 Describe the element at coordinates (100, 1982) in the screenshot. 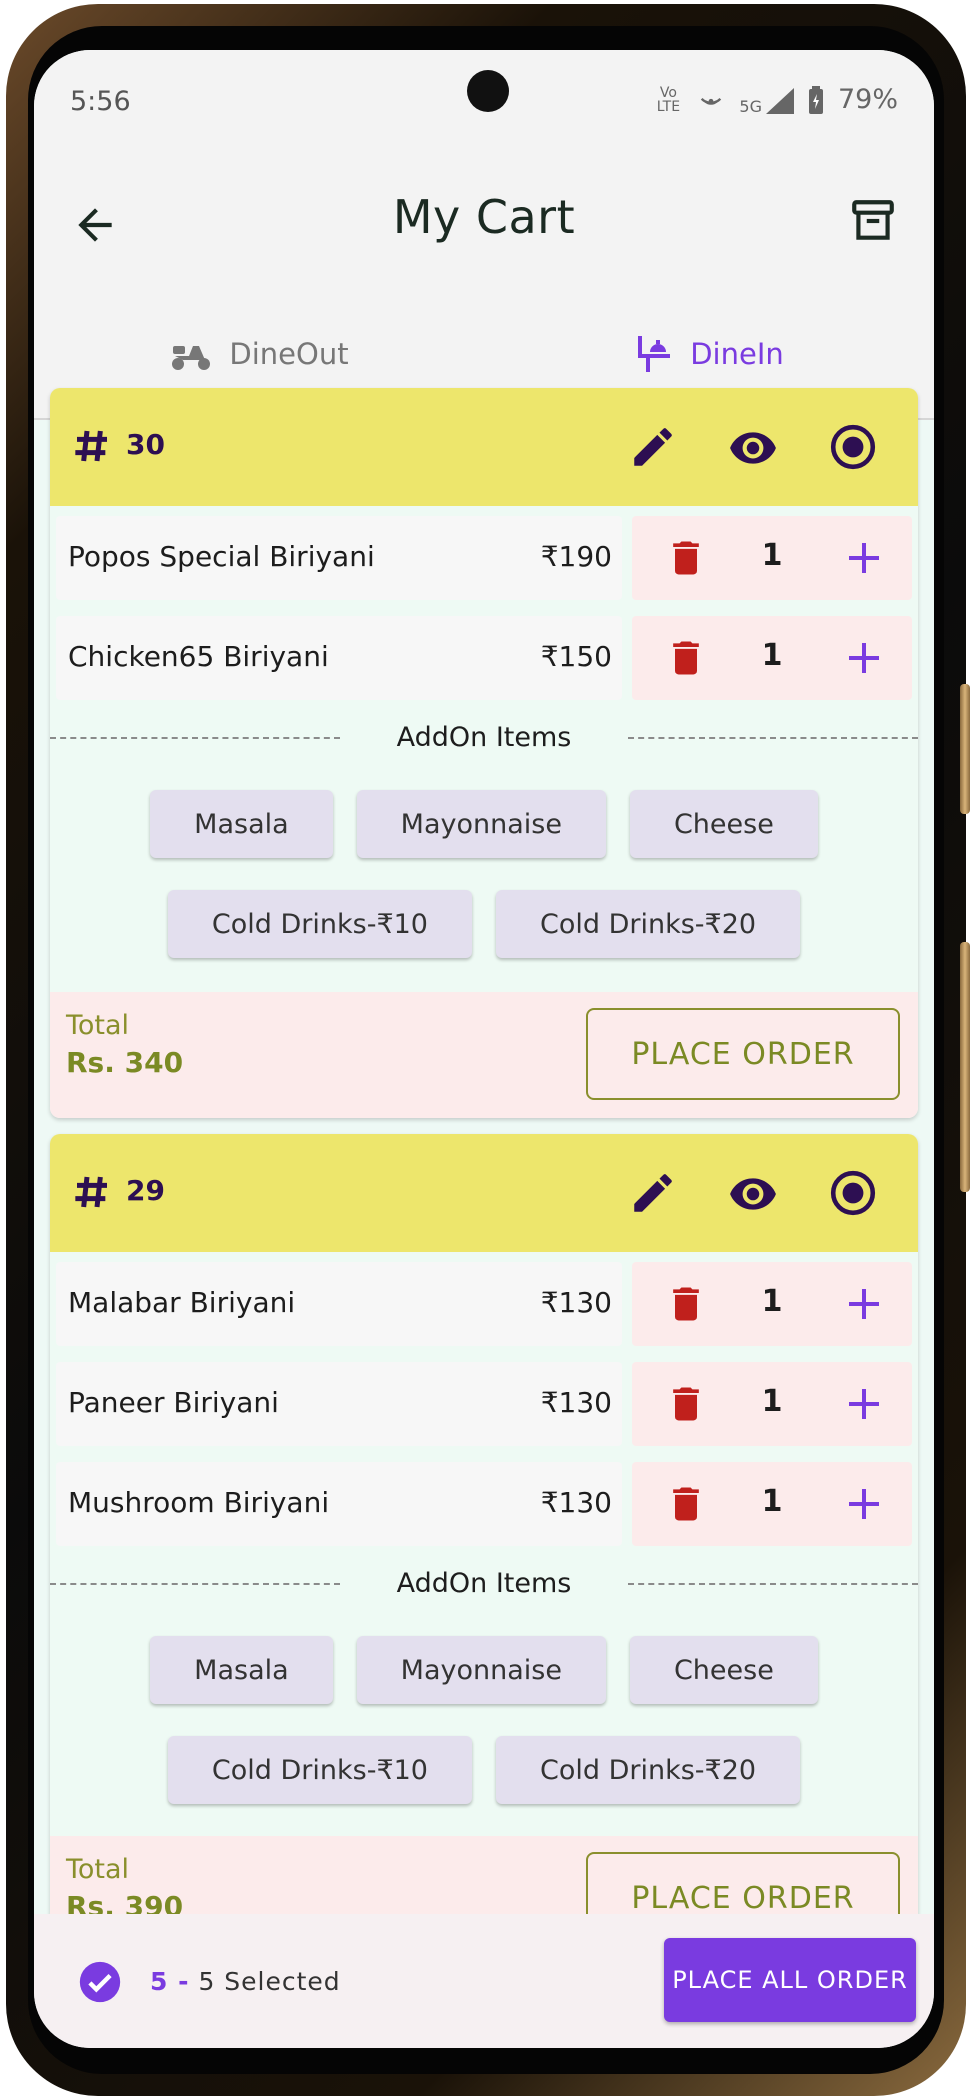

I see `check-circle-icon` at that location.